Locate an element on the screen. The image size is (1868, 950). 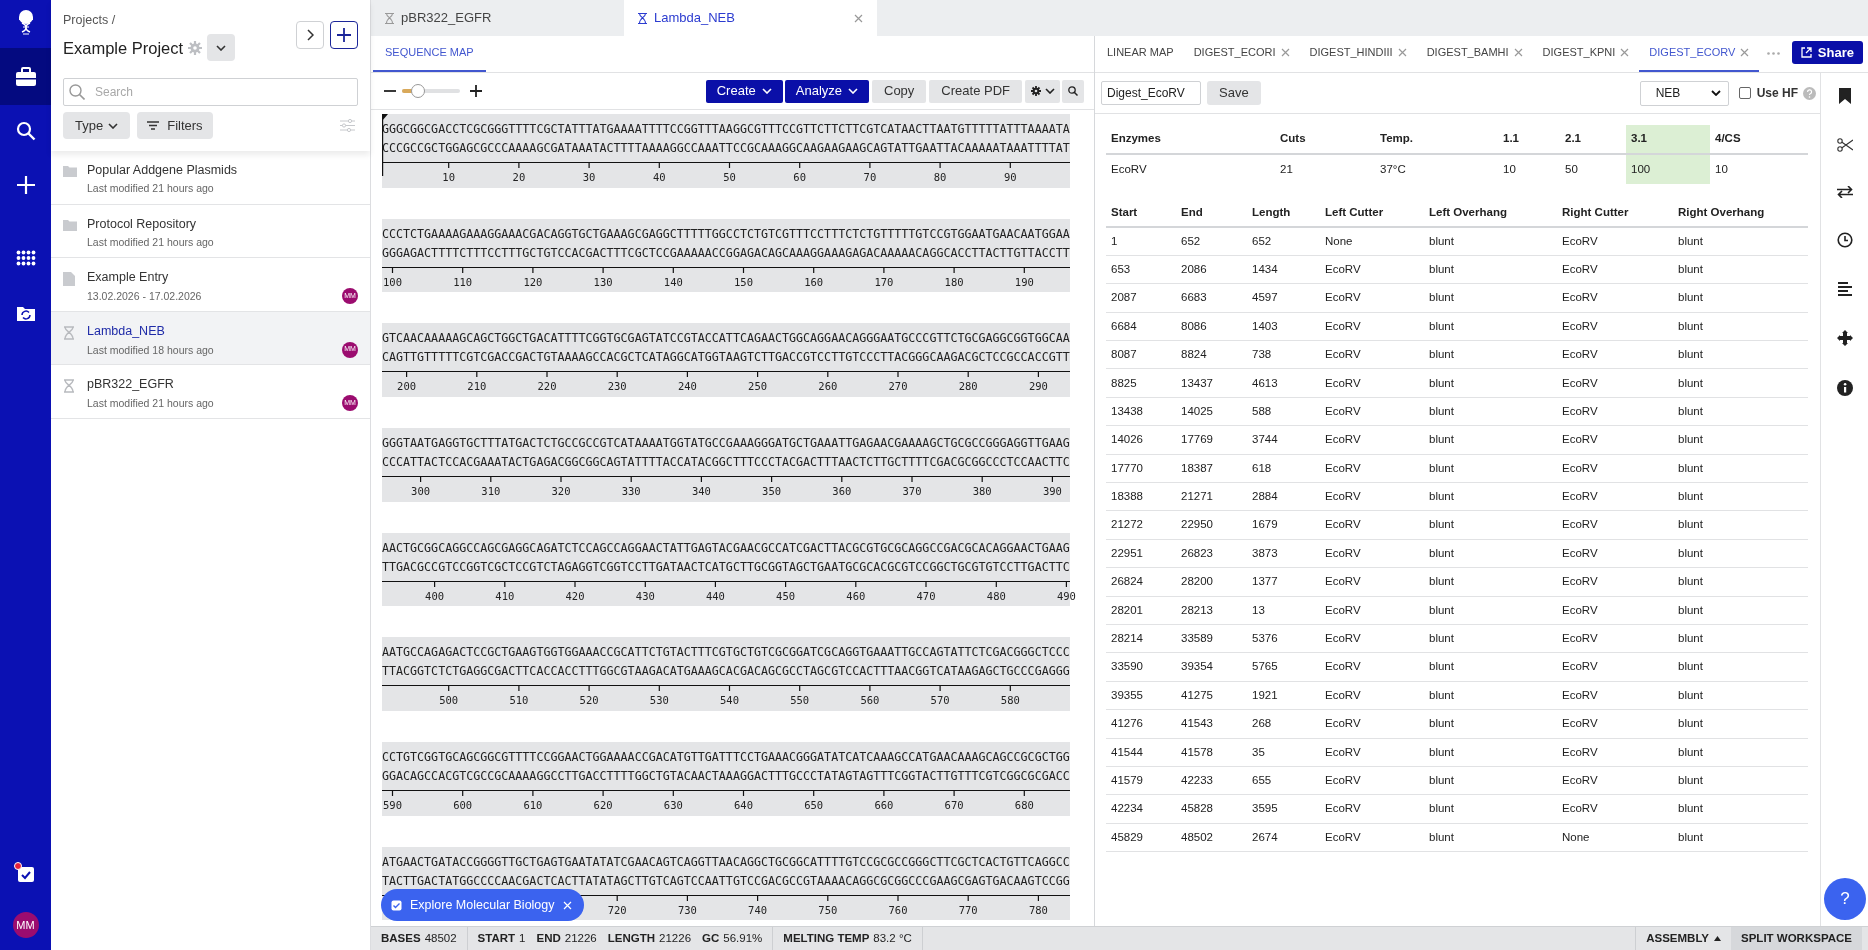
slider-thumb is located at coordinates (417, 91).